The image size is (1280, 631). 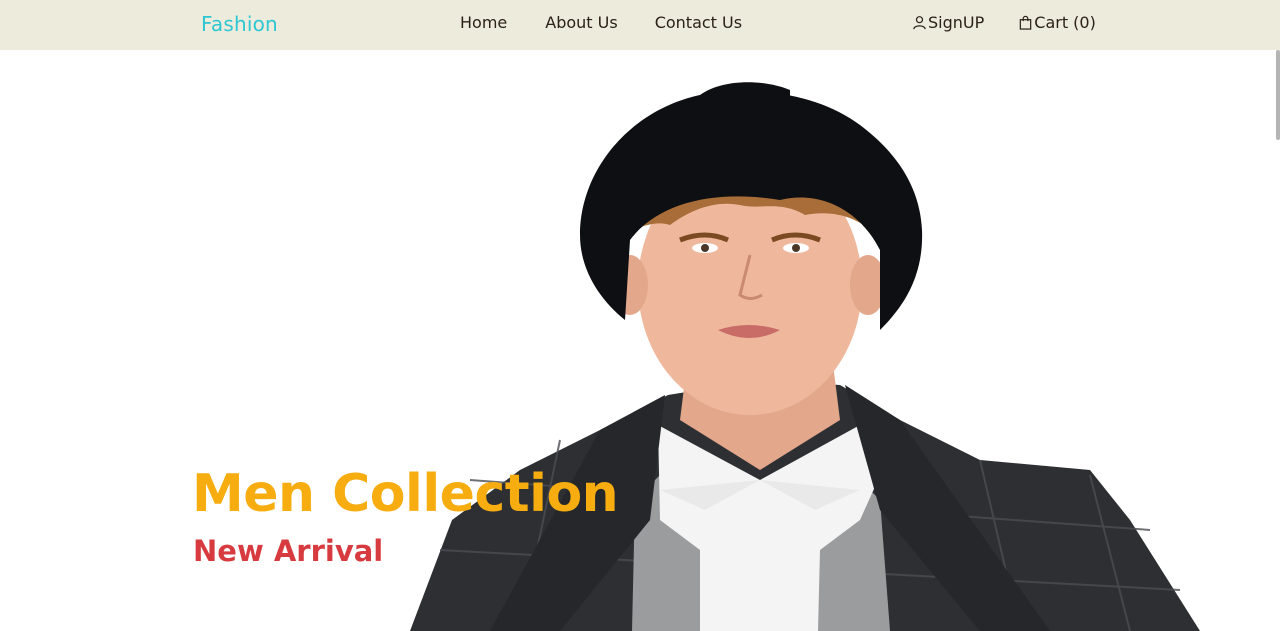 What do you see at coordinates (581, 22) in the screenshot?
I see `nav-about-link: About Us` at bounding box center [581, 22].